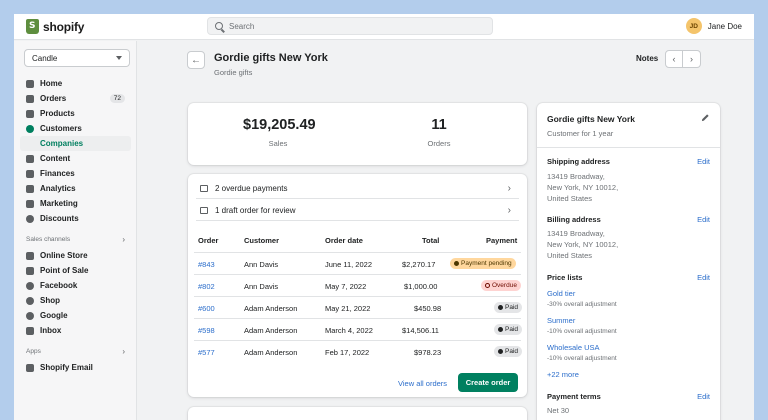 The height and width of the screenshot is (420, 768). I want to click on address-line: New York, NY 10012,, so click(583, 187).